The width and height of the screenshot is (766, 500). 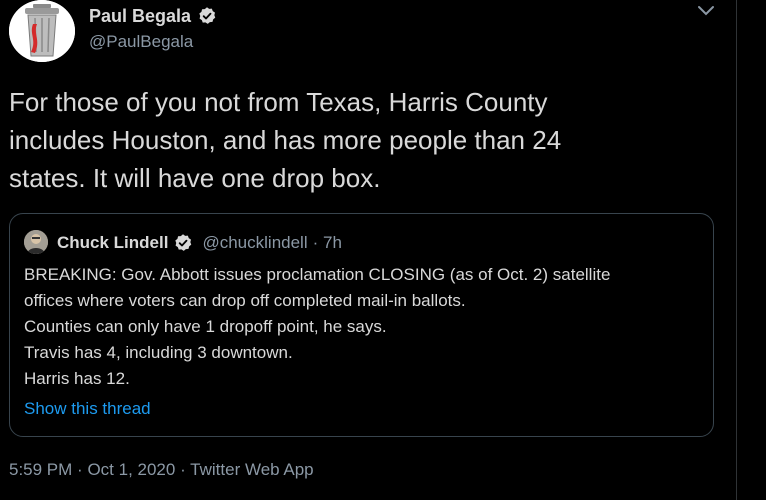 I want to click on tweet-author: Paul Begala @PaulBegala, so click(x=153, y=28).